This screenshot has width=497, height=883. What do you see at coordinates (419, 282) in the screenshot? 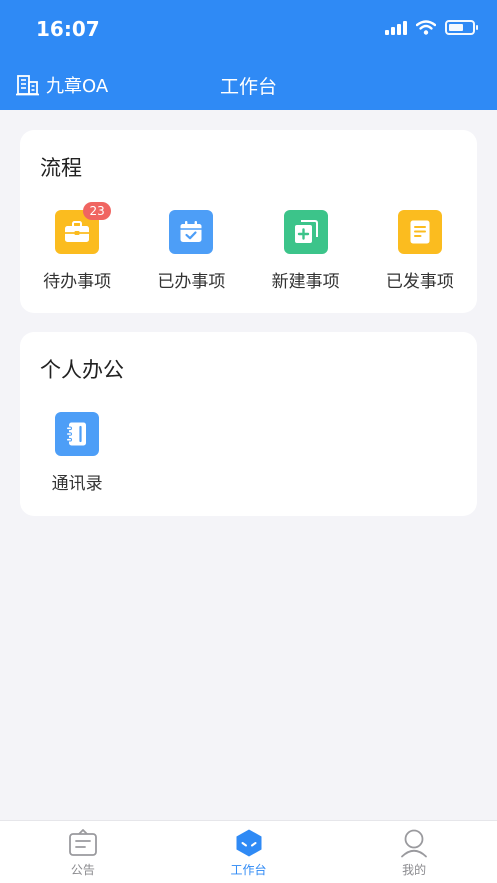
I see `sent-items-label: 已发事项` at bounding box center [419, 282].